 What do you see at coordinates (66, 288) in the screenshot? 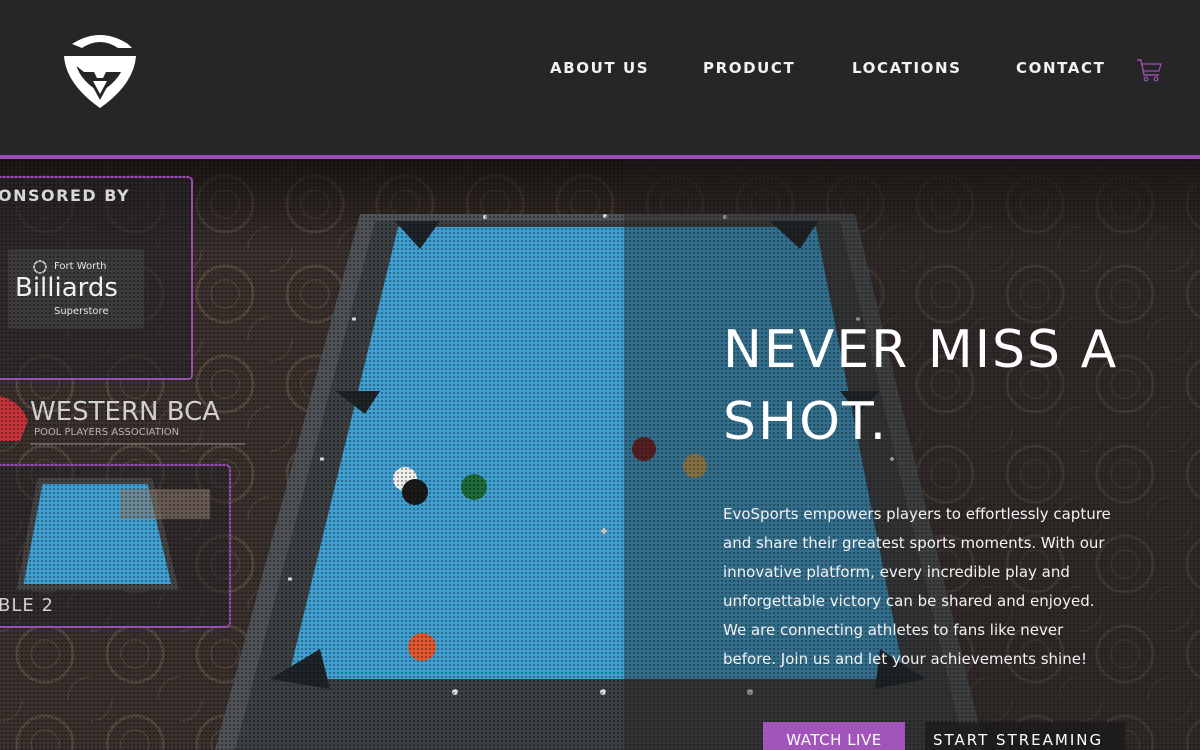
I see `sponsor-fort-worth-line2: Billiards` at bounding box center [66, 288].